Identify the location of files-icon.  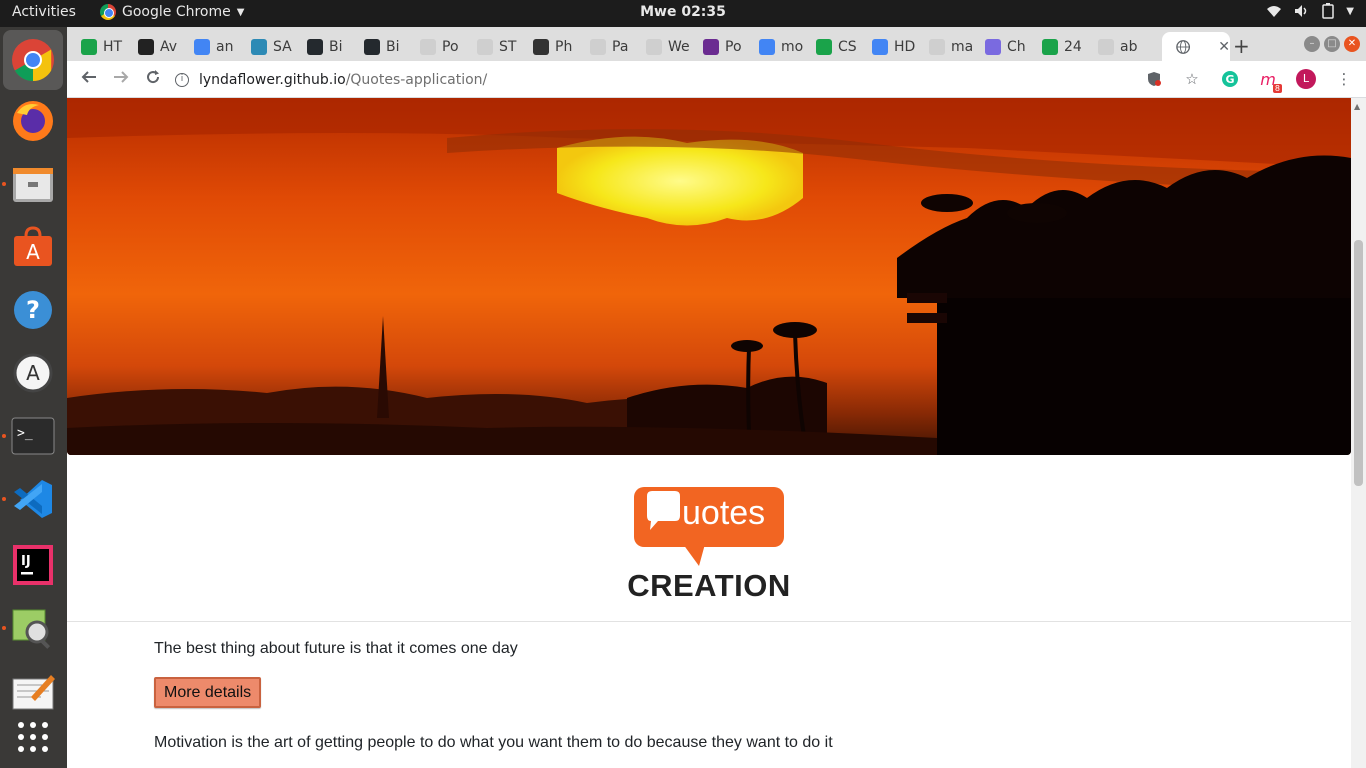
(33, 185).